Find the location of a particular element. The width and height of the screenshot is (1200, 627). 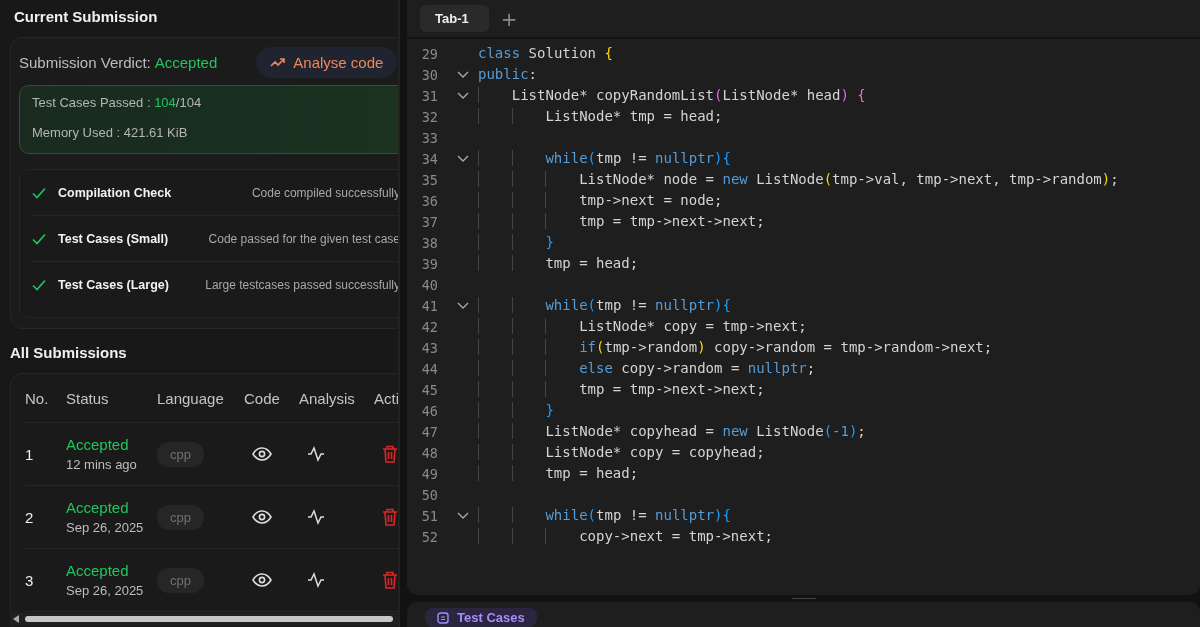

code-line: ListNode* copy = copyhead; is located at coordinates (621, 452).